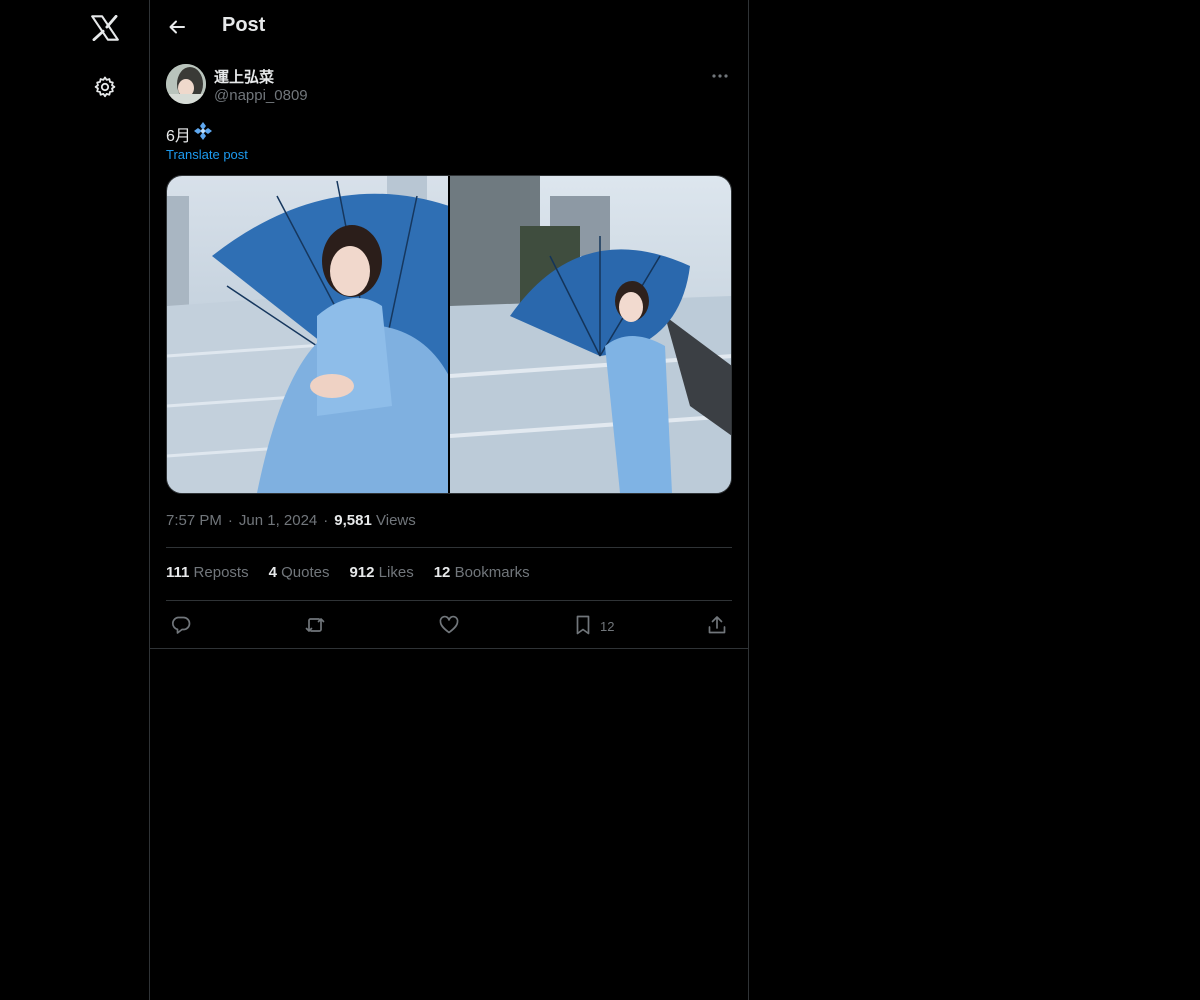 Image resolution: width=1200 pixels, height=1000 pixels. What do you see at coordinates (449, 648) in the screenshot?
I see `post-bottom-border` at bounding box center [449, 648].